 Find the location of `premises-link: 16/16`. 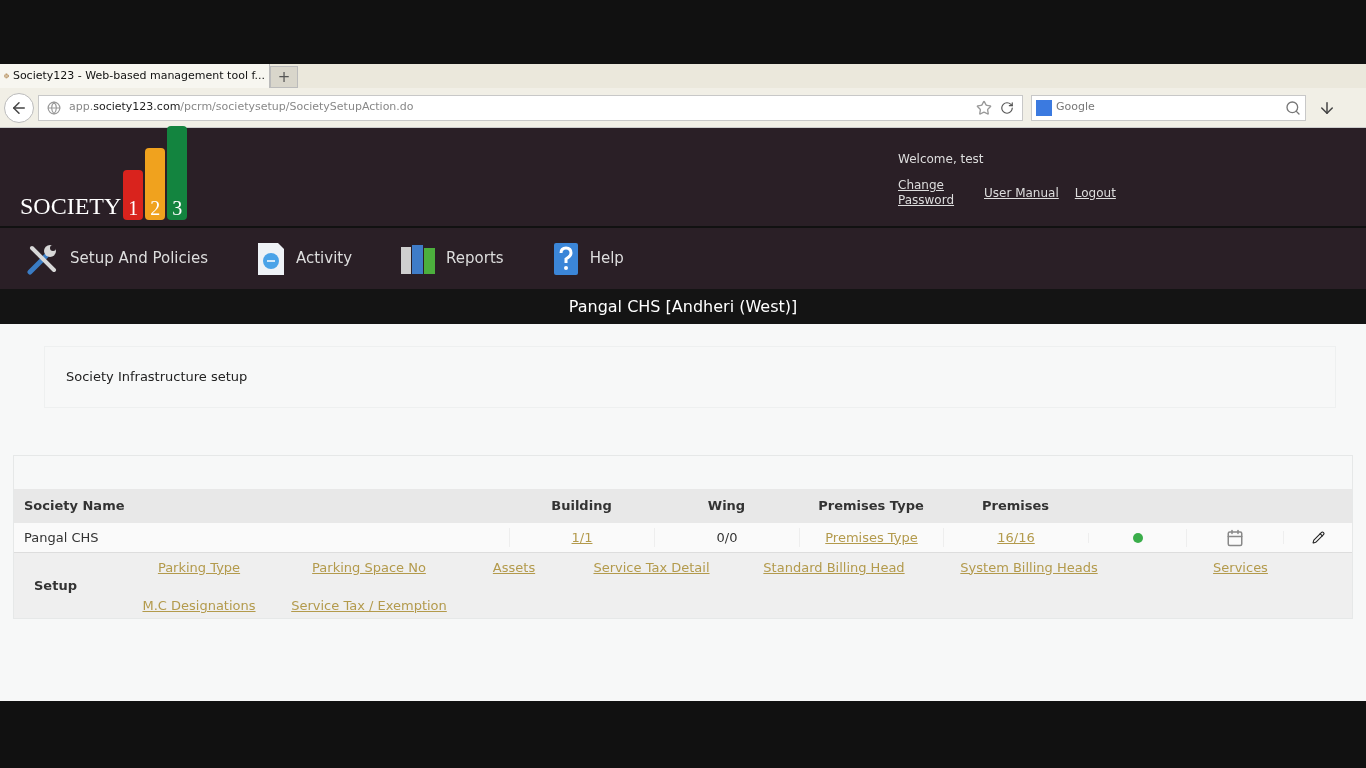

premises-link: 16/16 is located at coordinates (1016, 537).